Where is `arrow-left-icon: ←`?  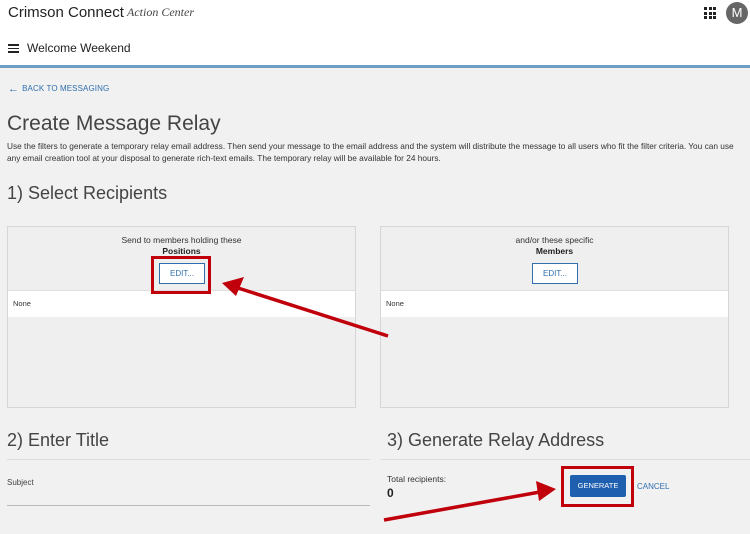 arrow-left-icon: ← is located at coordinates (14, 89).